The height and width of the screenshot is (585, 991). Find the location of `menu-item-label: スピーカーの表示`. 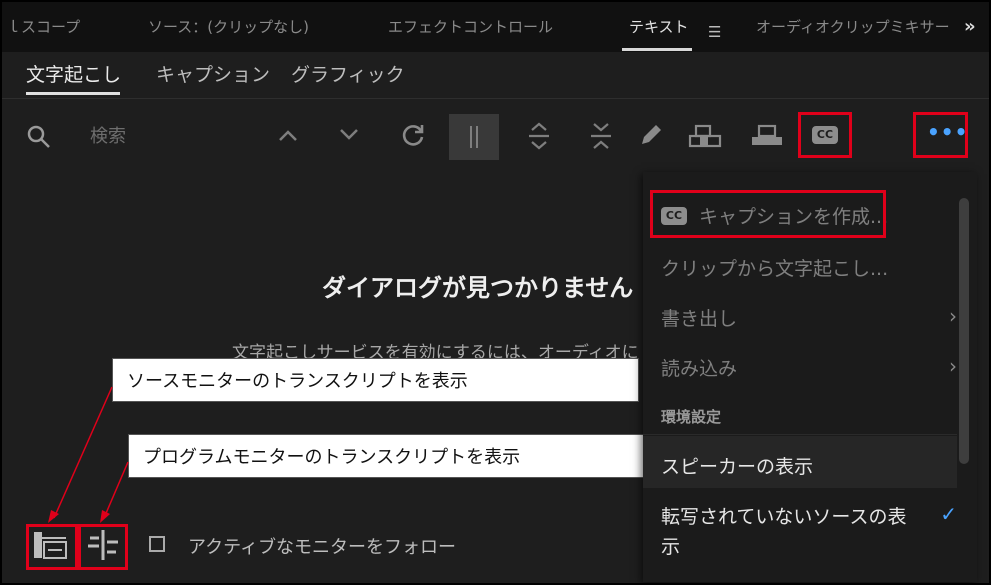

menu-item-label: スピーカーの表示 is located at coordinates (737, 467).